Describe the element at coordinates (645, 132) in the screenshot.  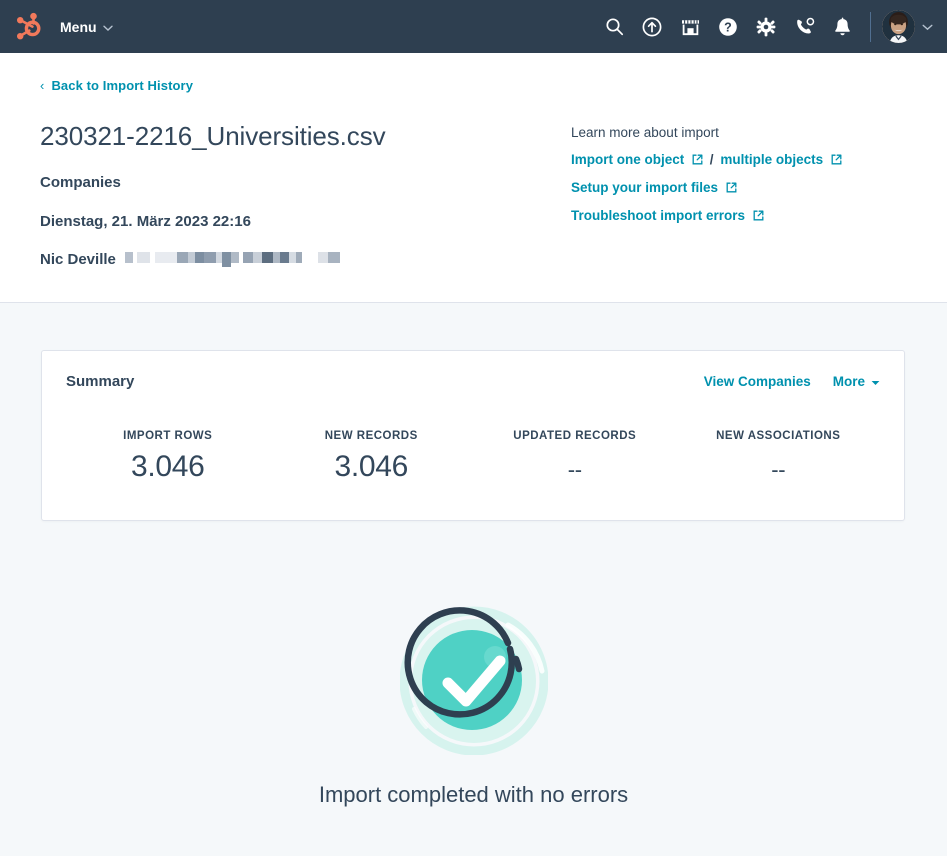
I see `learn-more-label: Learn more about import` at that location.